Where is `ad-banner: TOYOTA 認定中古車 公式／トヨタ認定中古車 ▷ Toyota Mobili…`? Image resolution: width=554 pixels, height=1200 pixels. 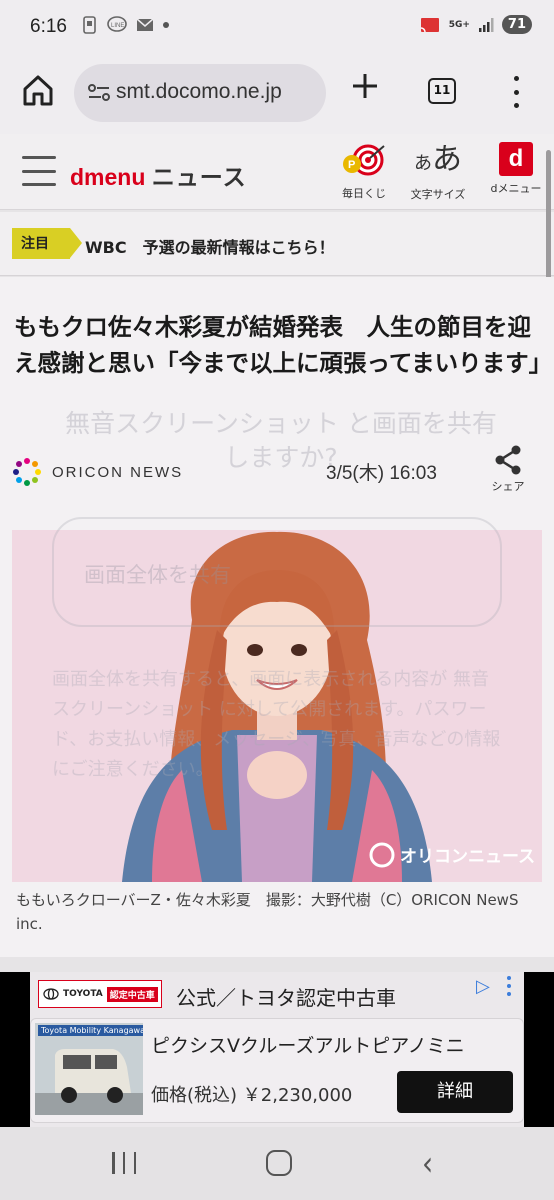
ad-banner: TOYOTA 認定中古車 公式／トヨタ認定中古車 ▷ Toyota Mobili… is located at coordinates (277, 1049).